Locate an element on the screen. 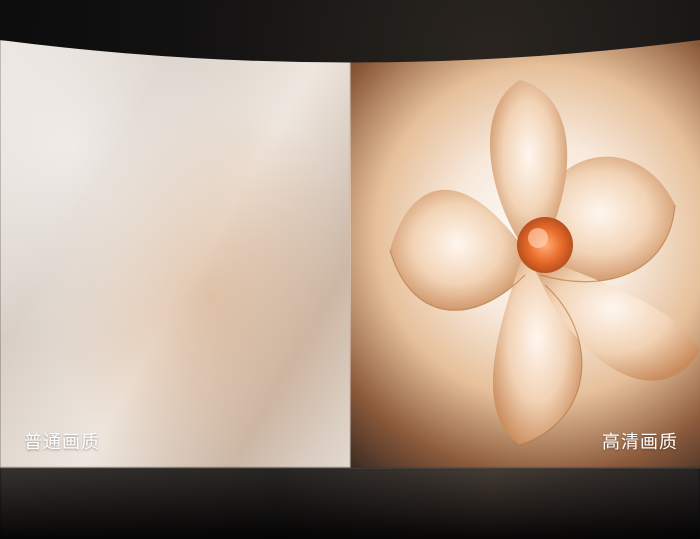 The image size is (700, 539). standard-quality-label: 普通画质 is located at coordinates (62, 442).